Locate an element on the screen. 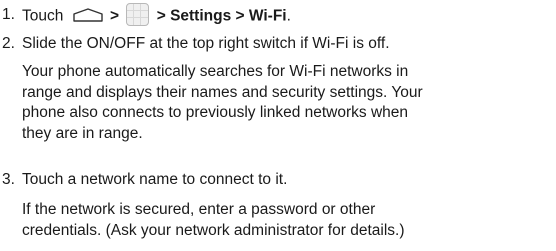 The width and height of the screenshot is (556, 251). step-number: 3. is located at coordinates (8, 179).